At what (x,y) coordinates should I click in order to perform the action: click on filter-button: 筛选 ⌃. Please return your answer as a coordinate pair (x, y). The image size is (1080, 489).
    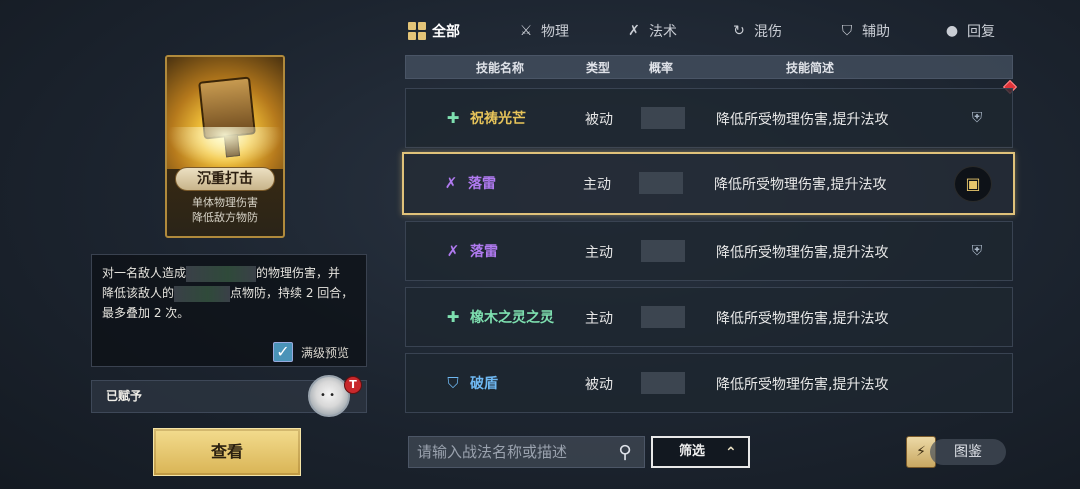
    Looking at the image, I should click on (700, 452).